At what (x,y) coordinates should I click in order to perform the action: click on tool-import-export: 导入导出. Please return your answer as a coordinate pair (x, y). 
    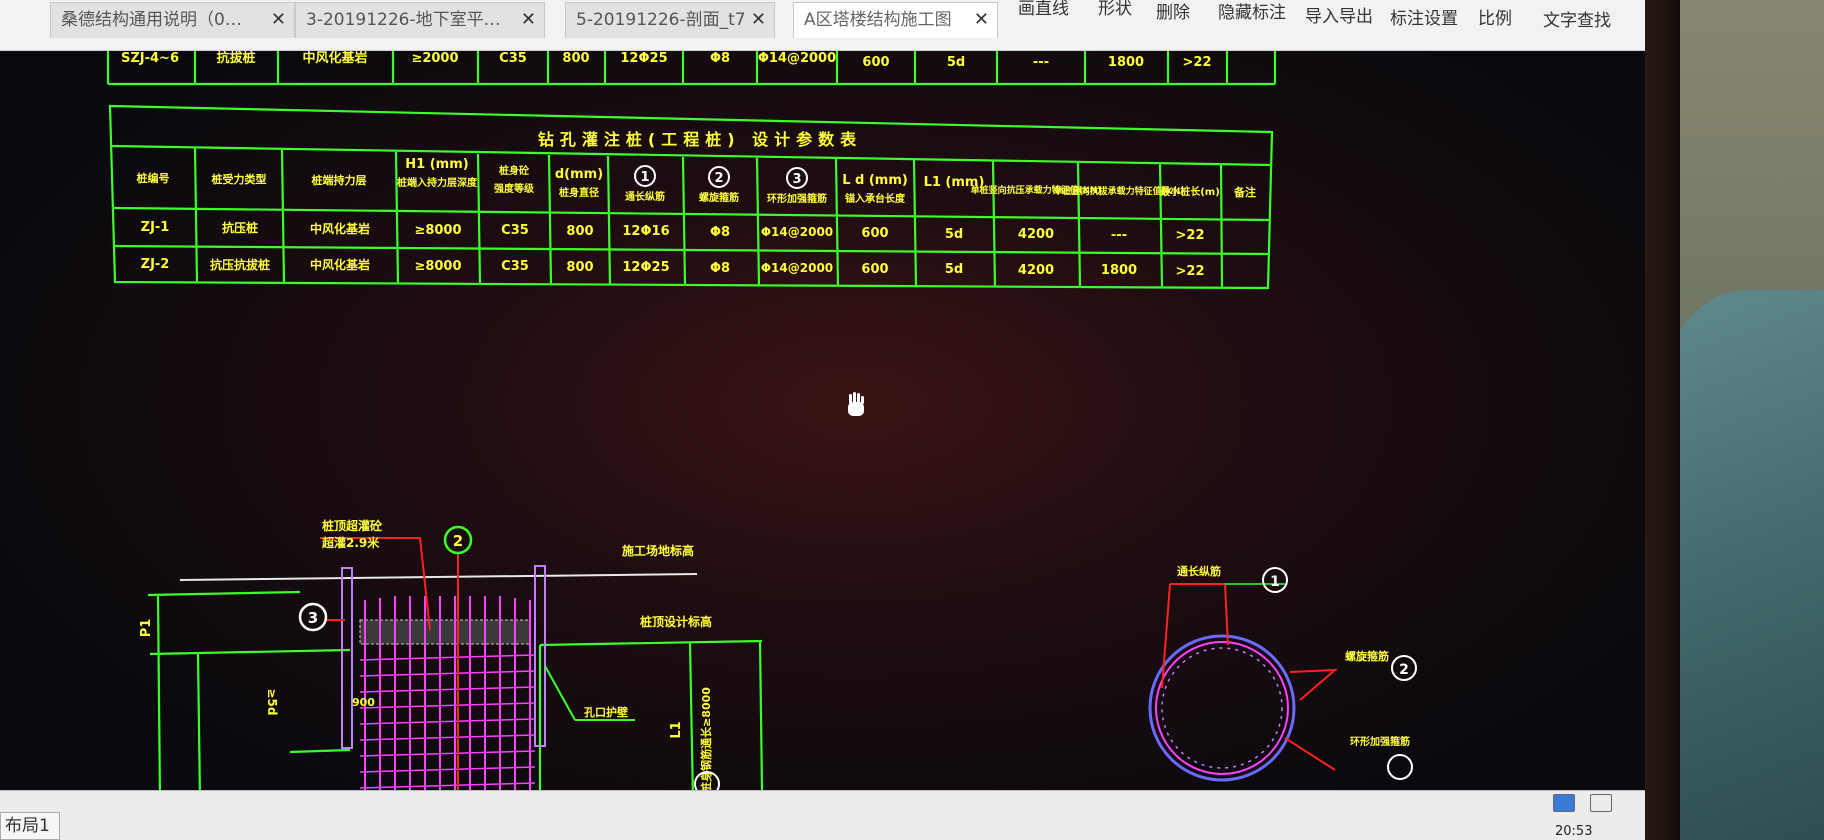
    Looking at the image, I should click on (1339, 14).